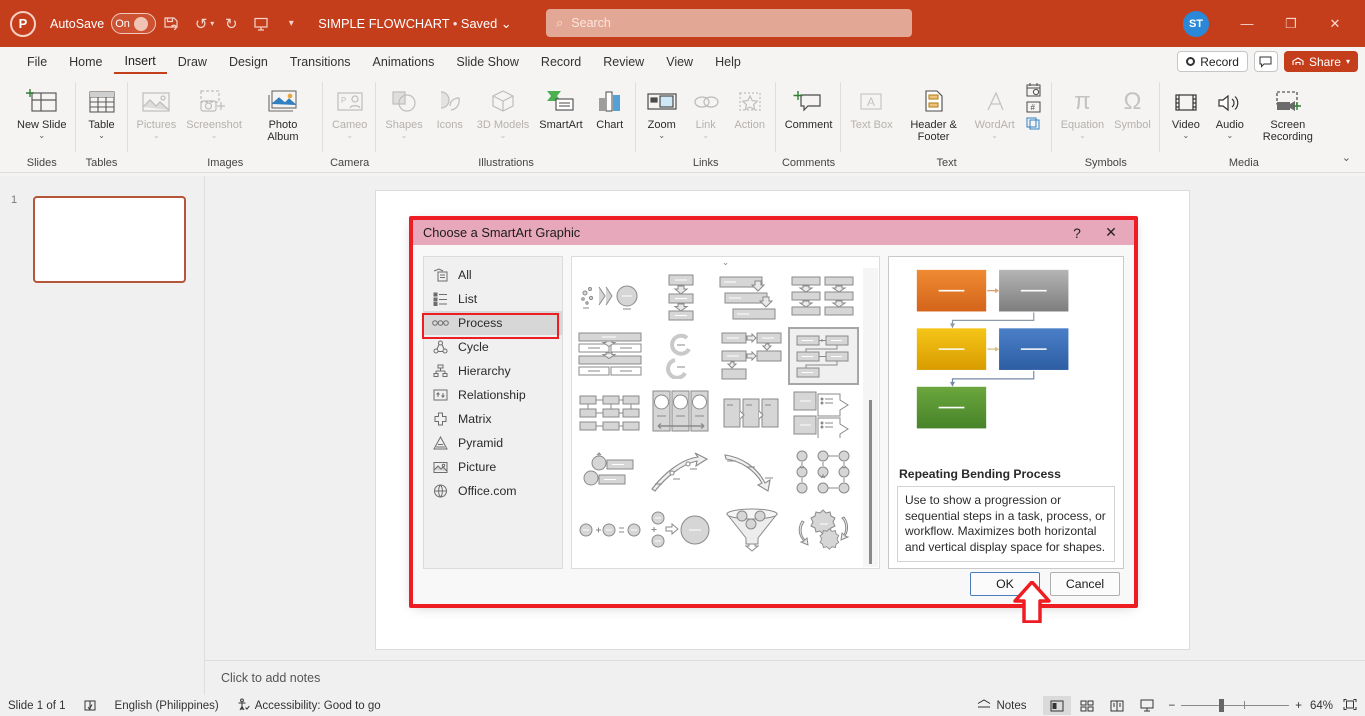  What do you see at coordinates (37, 706) in the screenshot?
I see `slide-count: Slide 1 of 1` at bounding box center [37, 706].